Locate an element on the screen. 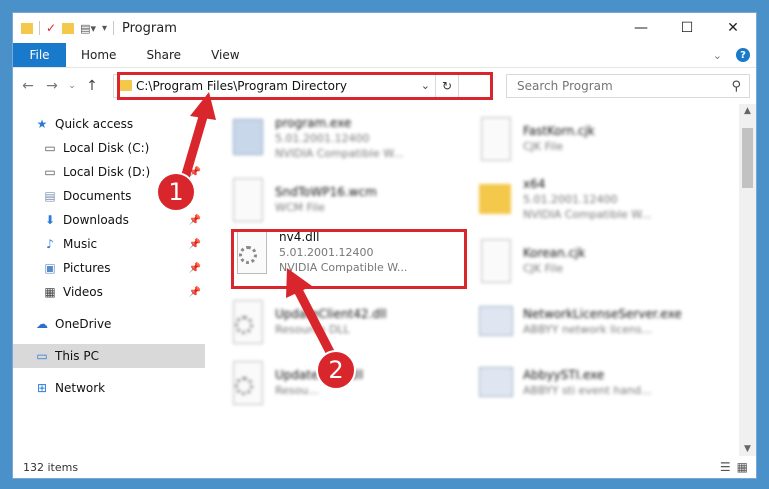 The width and height of the screenshot is (769, 489). step-1-badge: 1 is located at coordinates (176, 192).